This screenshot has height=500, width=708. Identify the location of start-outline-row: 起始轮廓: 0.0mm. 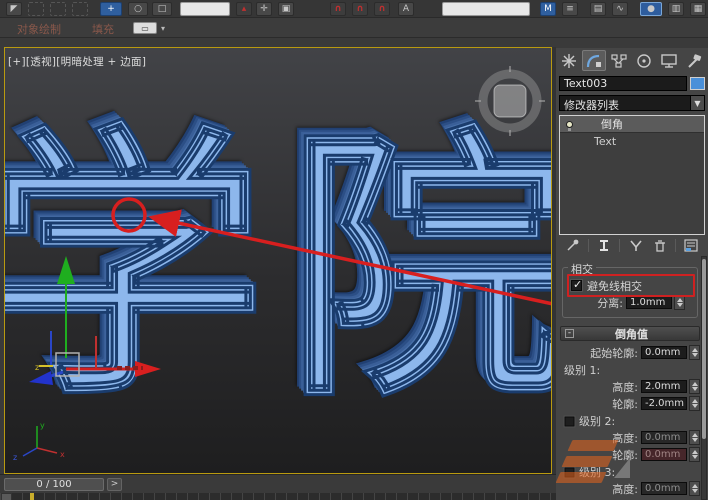
(628, 352).